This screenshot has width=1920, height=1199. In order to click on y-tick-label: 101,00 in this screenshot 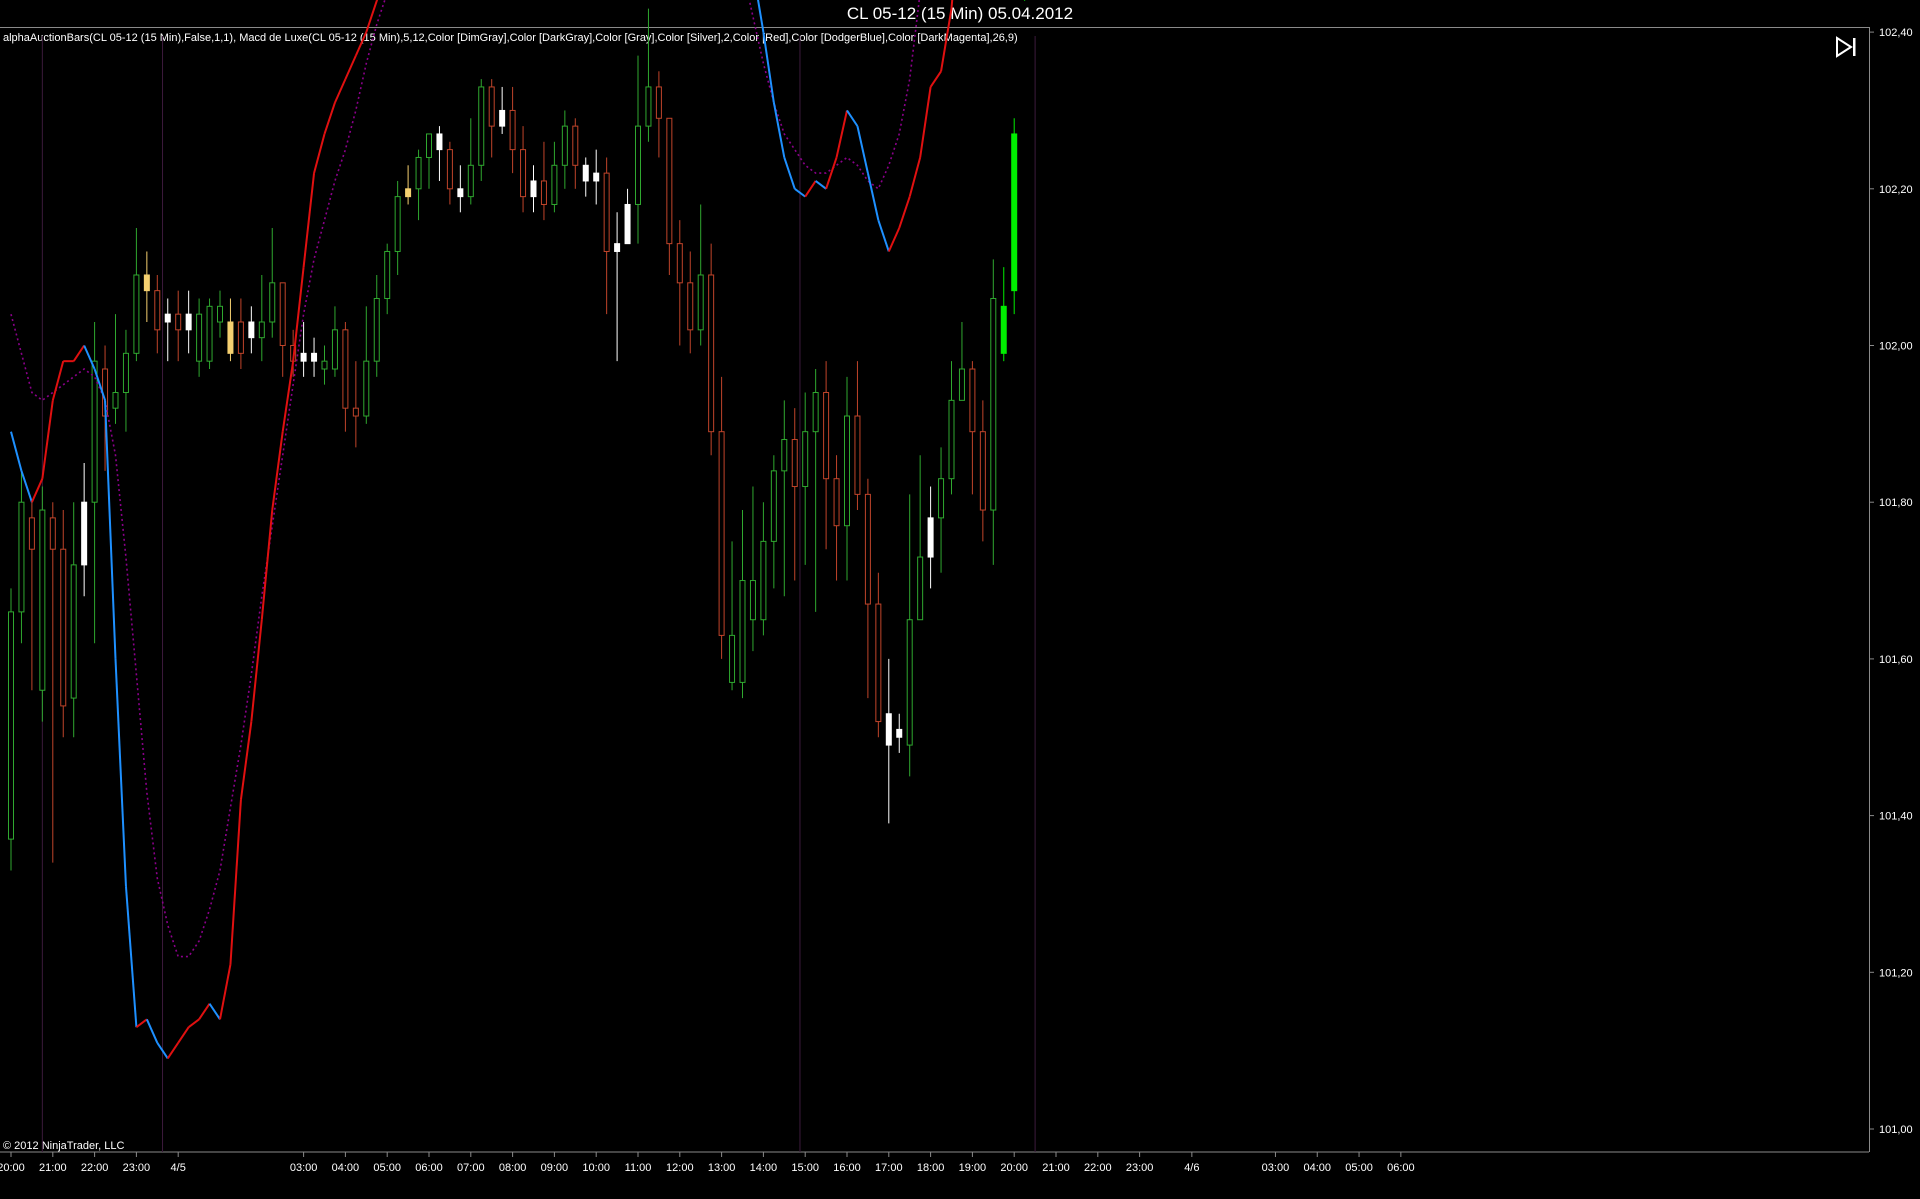, I will do `click(1896, 1130)`.